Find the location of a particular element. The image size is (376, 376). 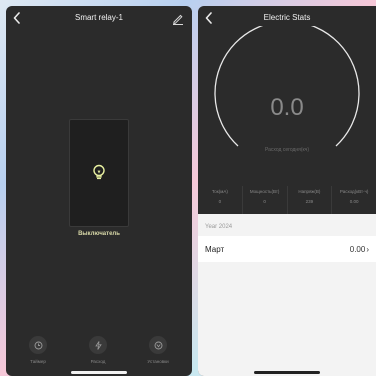

stat-current: Ток(мА) 0 is located at coordinates (220, 200).